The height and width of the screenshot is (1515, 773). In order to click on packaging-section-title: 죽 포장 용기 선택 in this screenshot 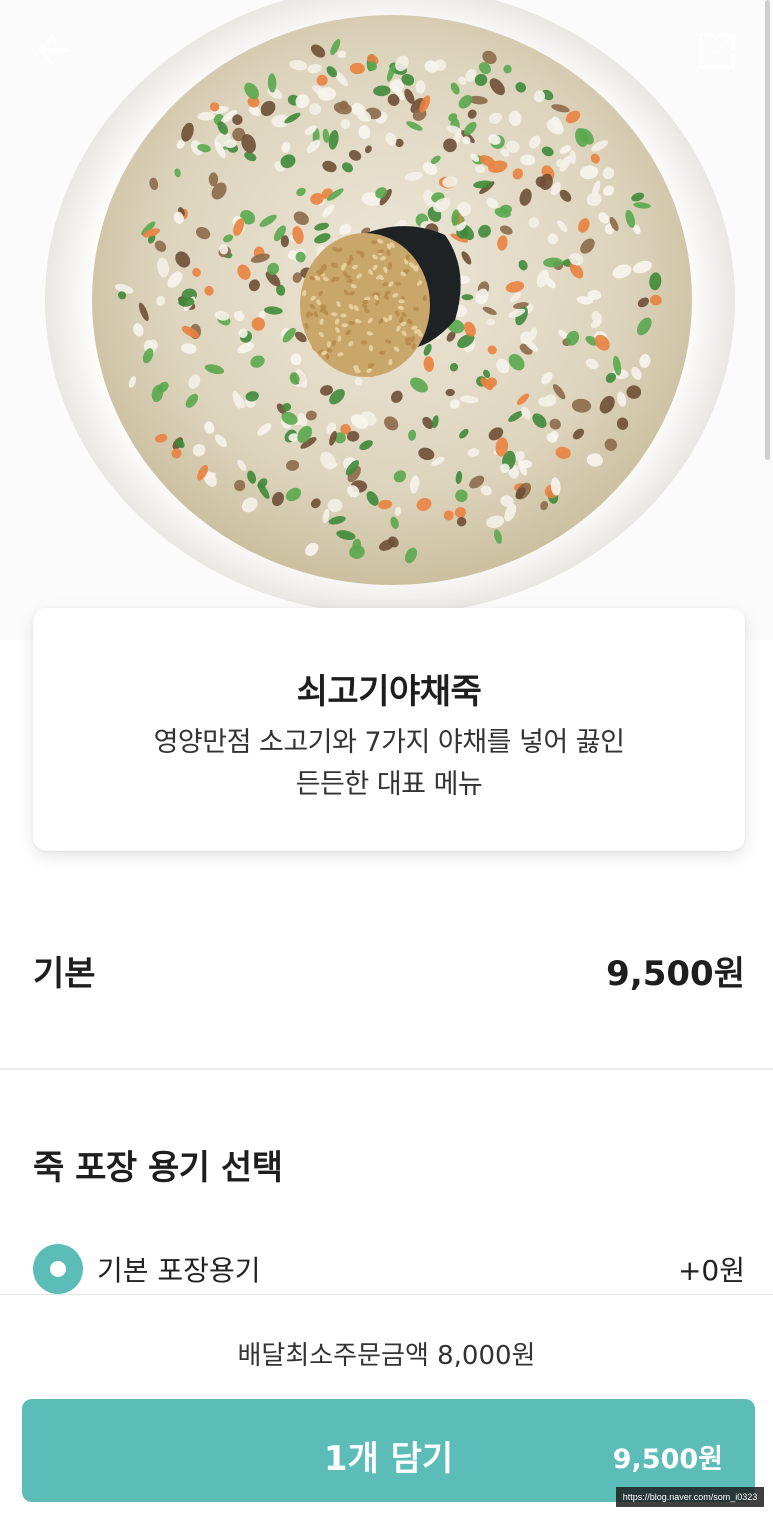, I will do `click(158, 1168)`.